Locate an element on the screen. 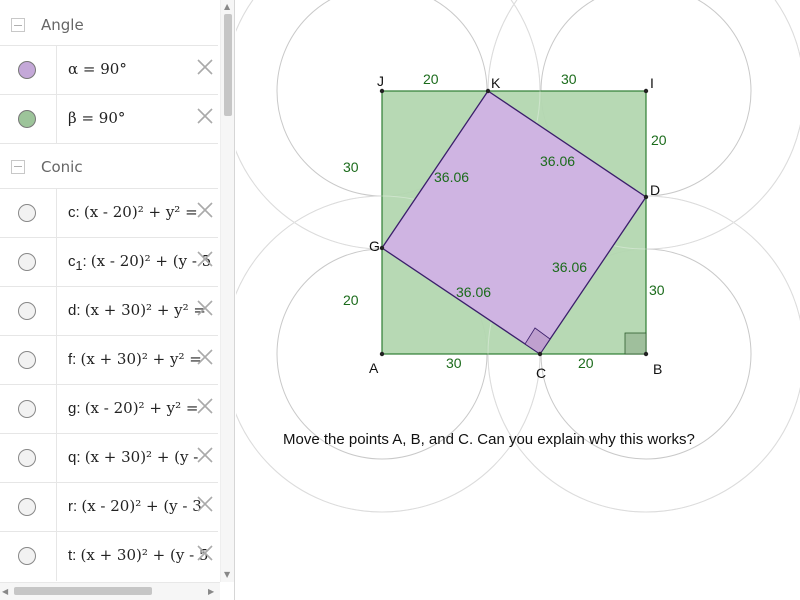 The image size is (800, 600). side-label-CA: 30 is located at coordinates (454, 363).